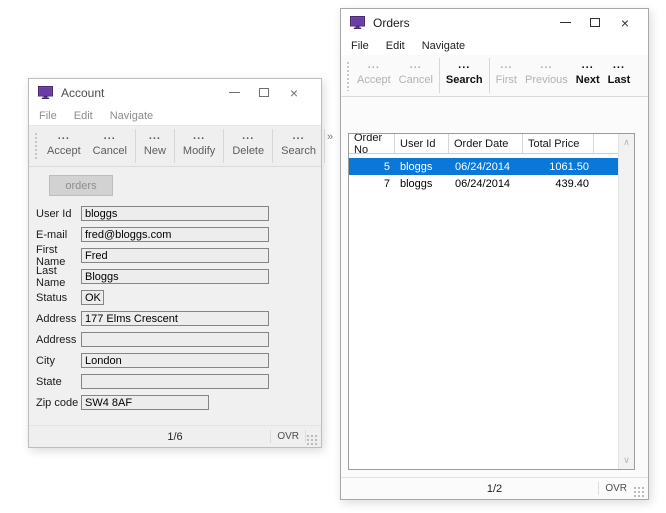 The image size is (666, 513). What do you see at coordinates (45, 360) in the screenshot?
I see `city-label: City` at bounding box center [45, 360].